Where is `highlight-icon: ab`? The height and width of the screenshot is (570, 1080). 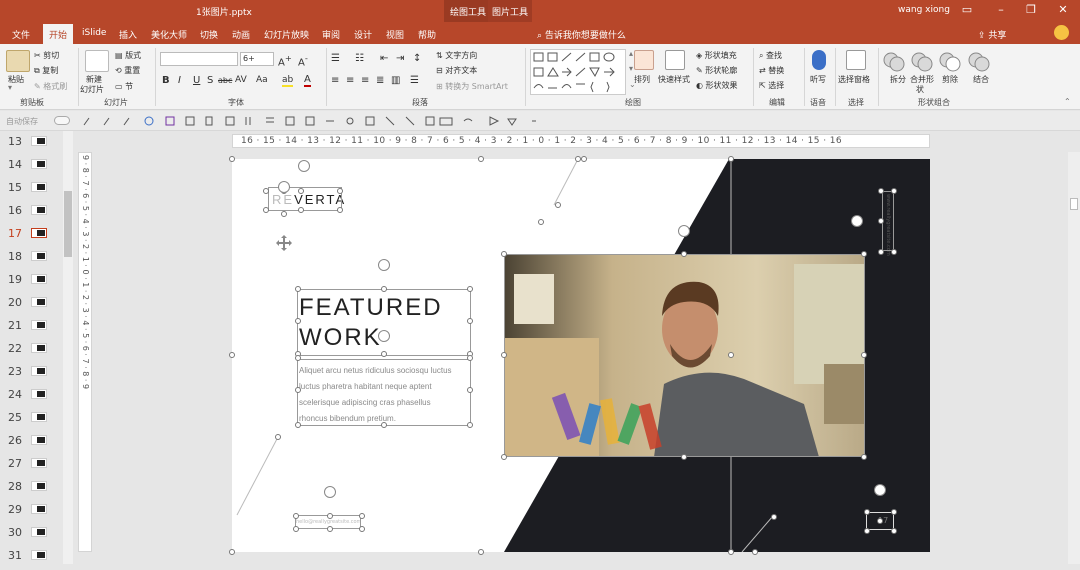 highlight-icon: ab is located at coordinates (288, 81).